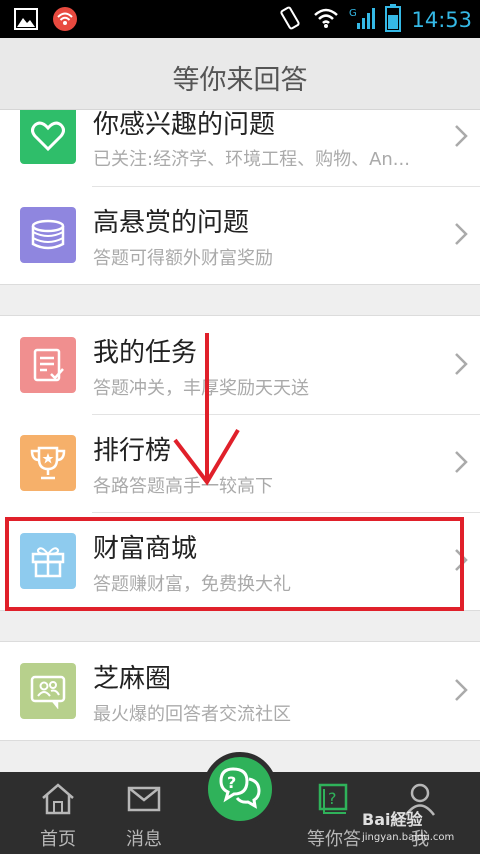 The width and height of the screenshot is (480, 854). Describe the element at coordinates (132, 451) in the screenshot. I see `item-title: 排行榜` at that location.